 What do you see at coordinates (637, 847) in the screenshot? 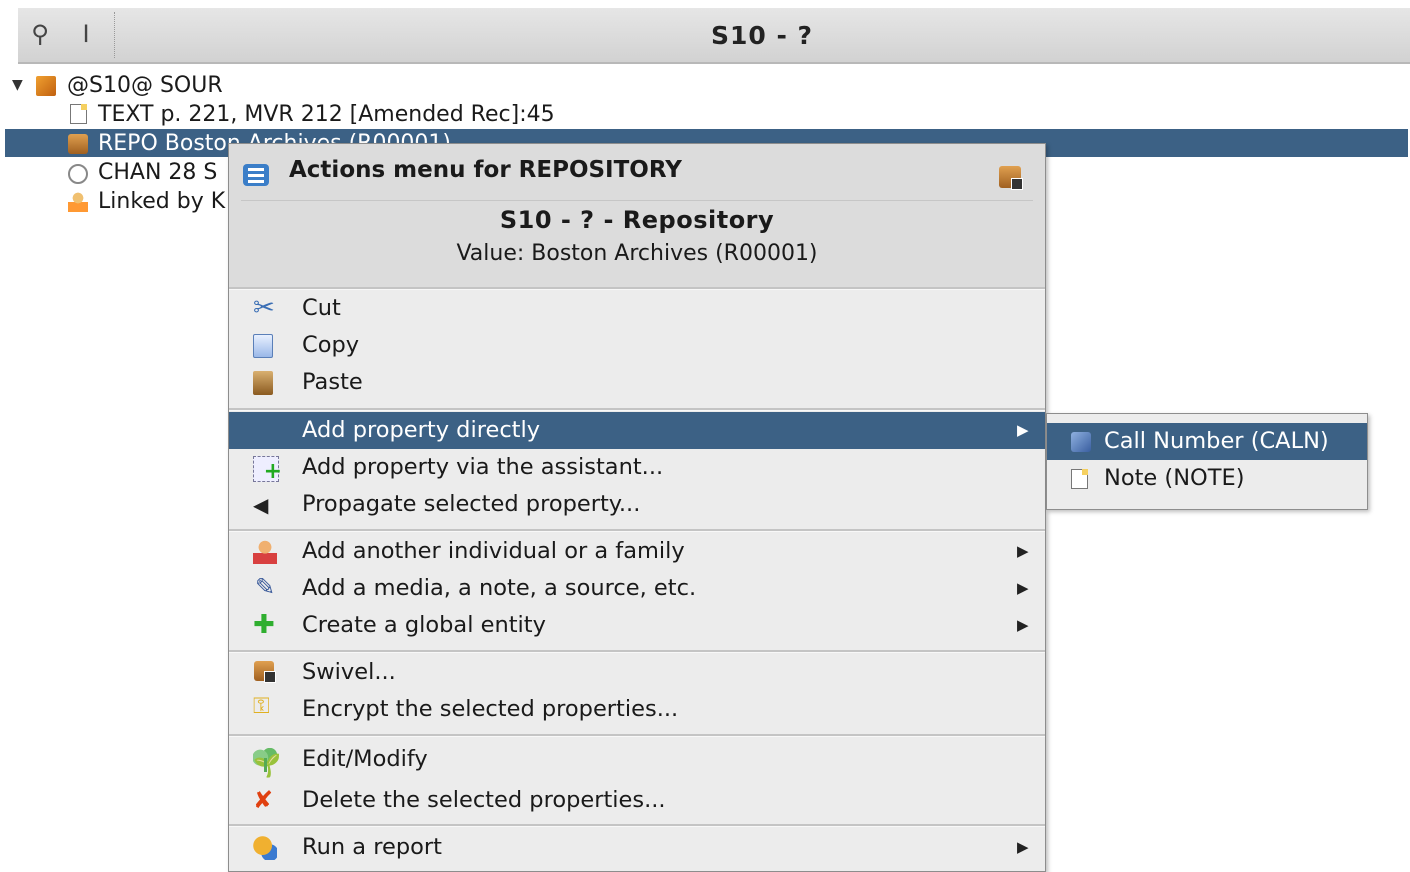
I see `menu-item-run-report: Run a report ▶` at bounding box center [637, 847].